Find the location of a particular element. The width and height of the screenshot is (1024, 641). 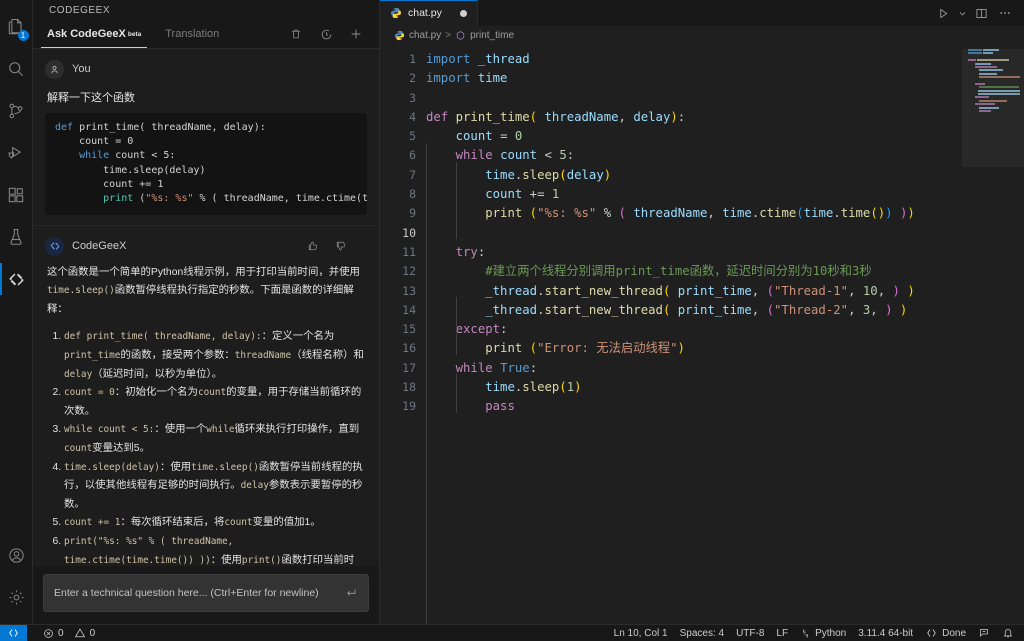

split-editor-button is located at coordinates (981, 13).